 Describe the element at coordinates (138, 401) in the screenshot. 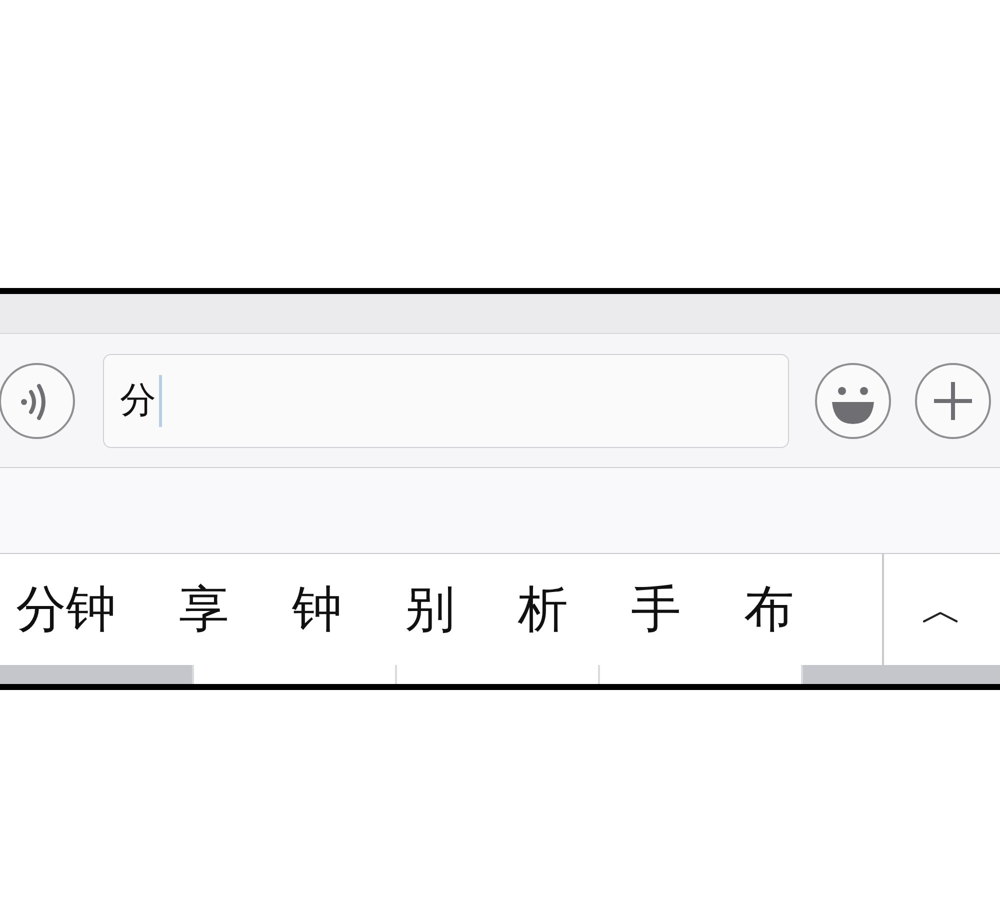

I see `field-value: 分` at that location.